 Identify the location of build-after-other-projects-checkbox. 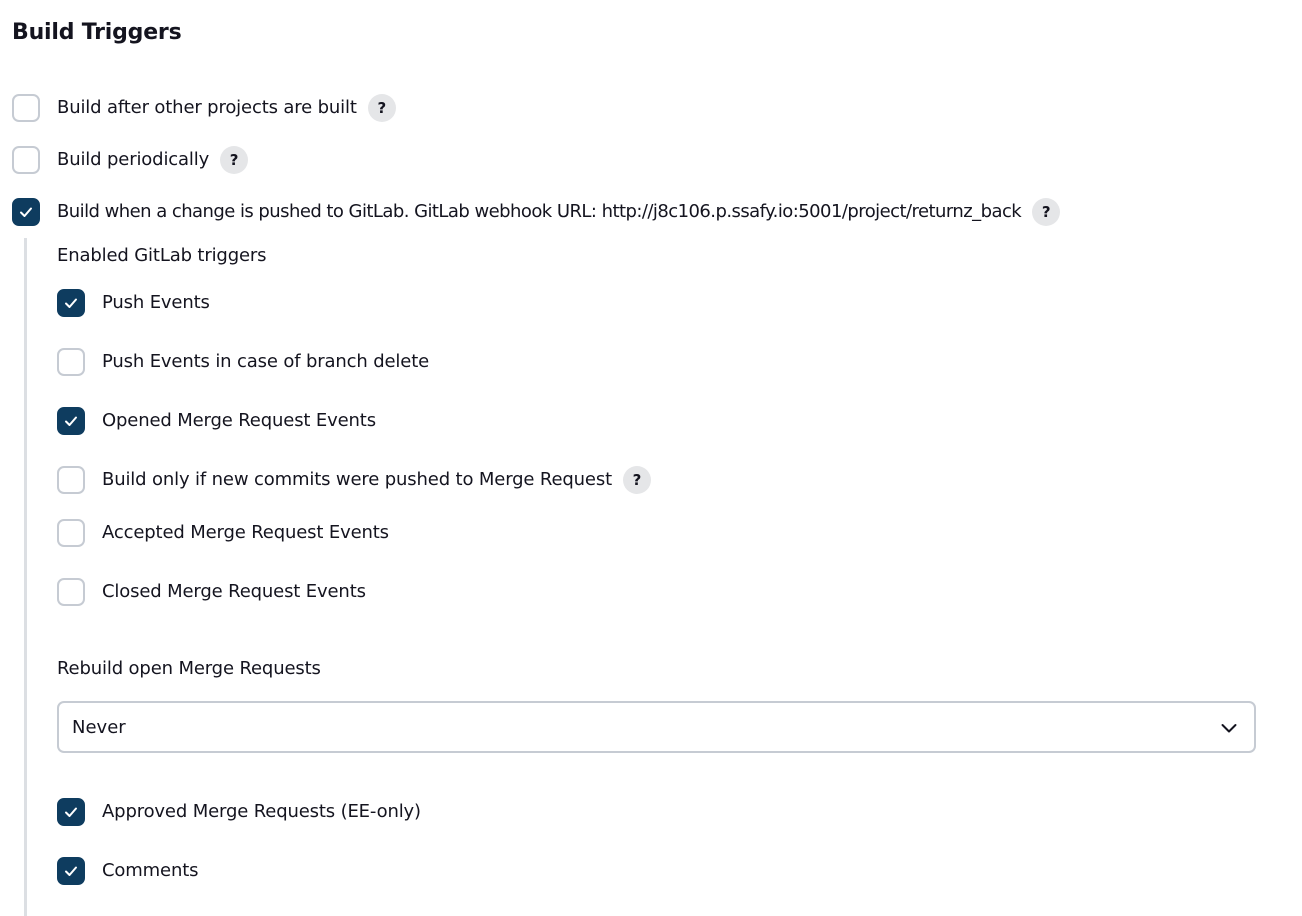
(26, 108).